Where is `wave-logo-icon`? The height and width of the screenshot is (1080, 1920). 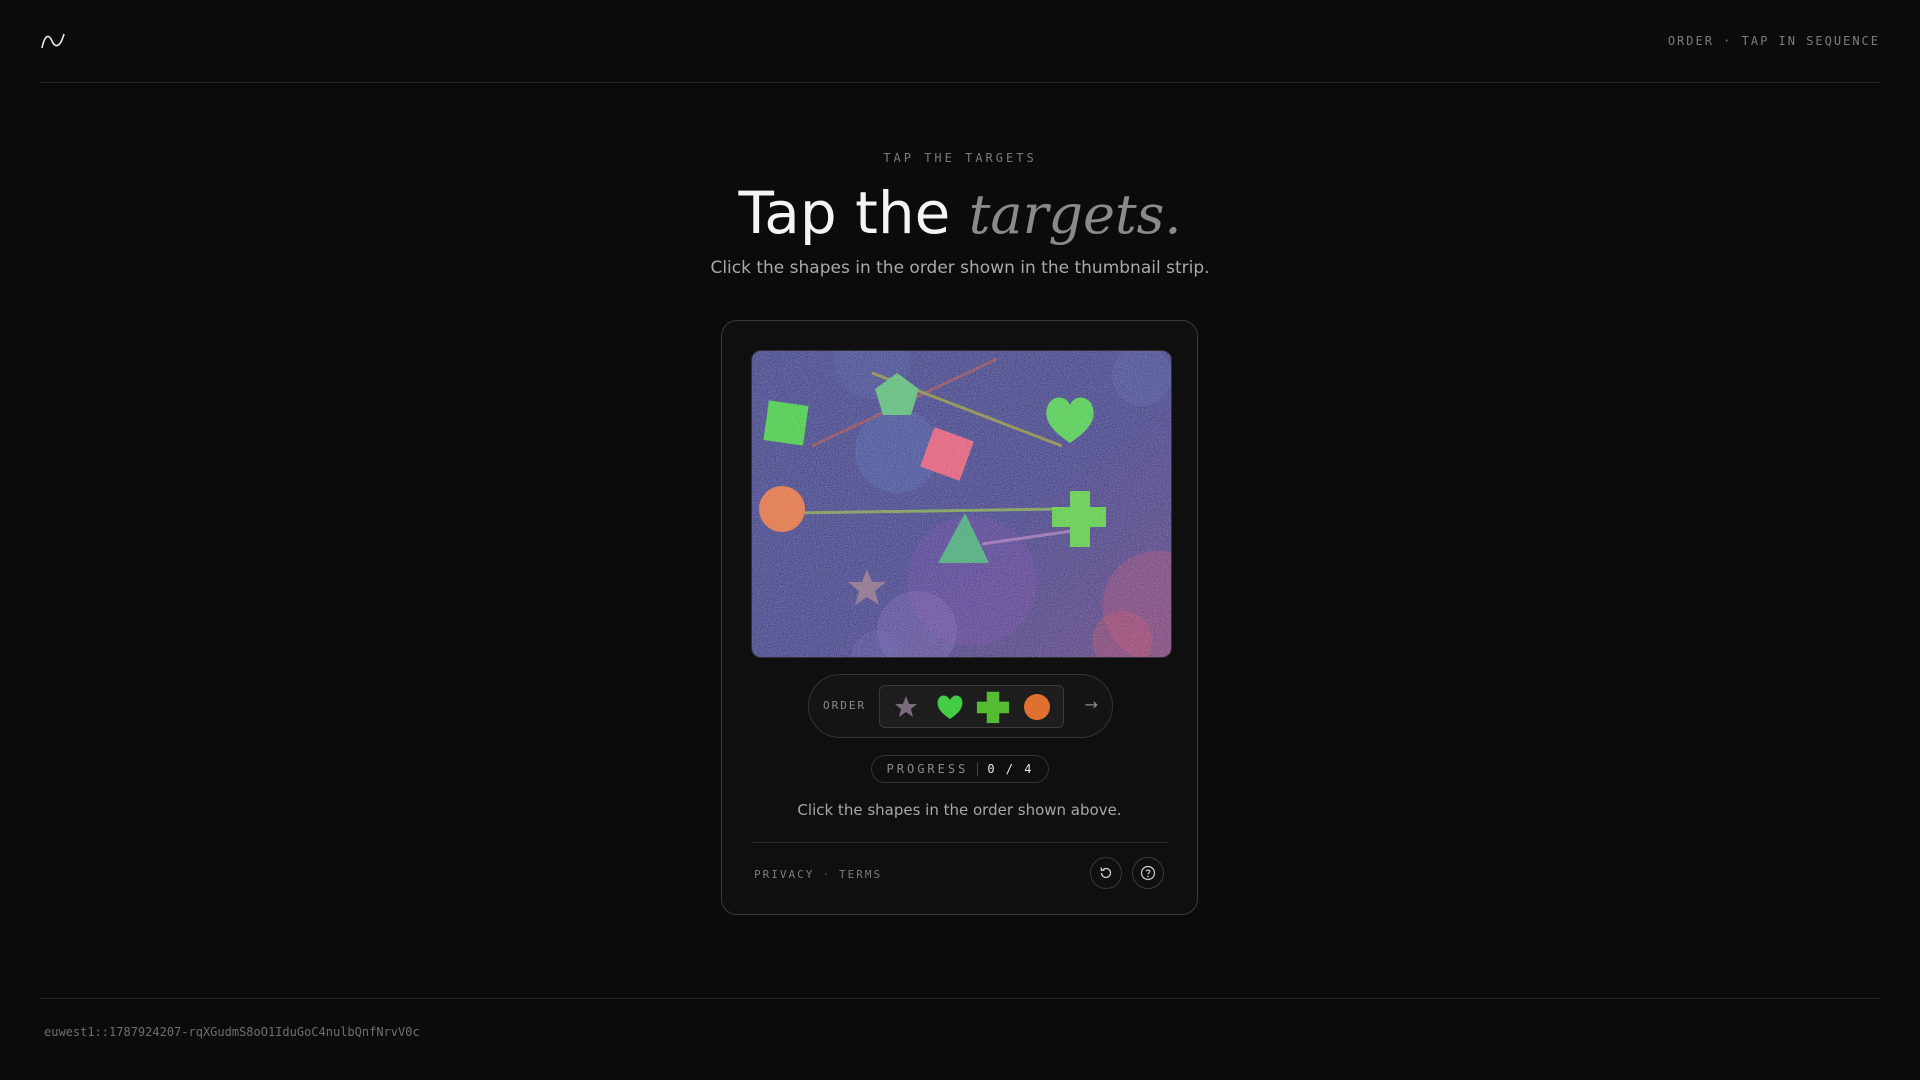
wave-logo-icon is located at coordinates (53, 41).